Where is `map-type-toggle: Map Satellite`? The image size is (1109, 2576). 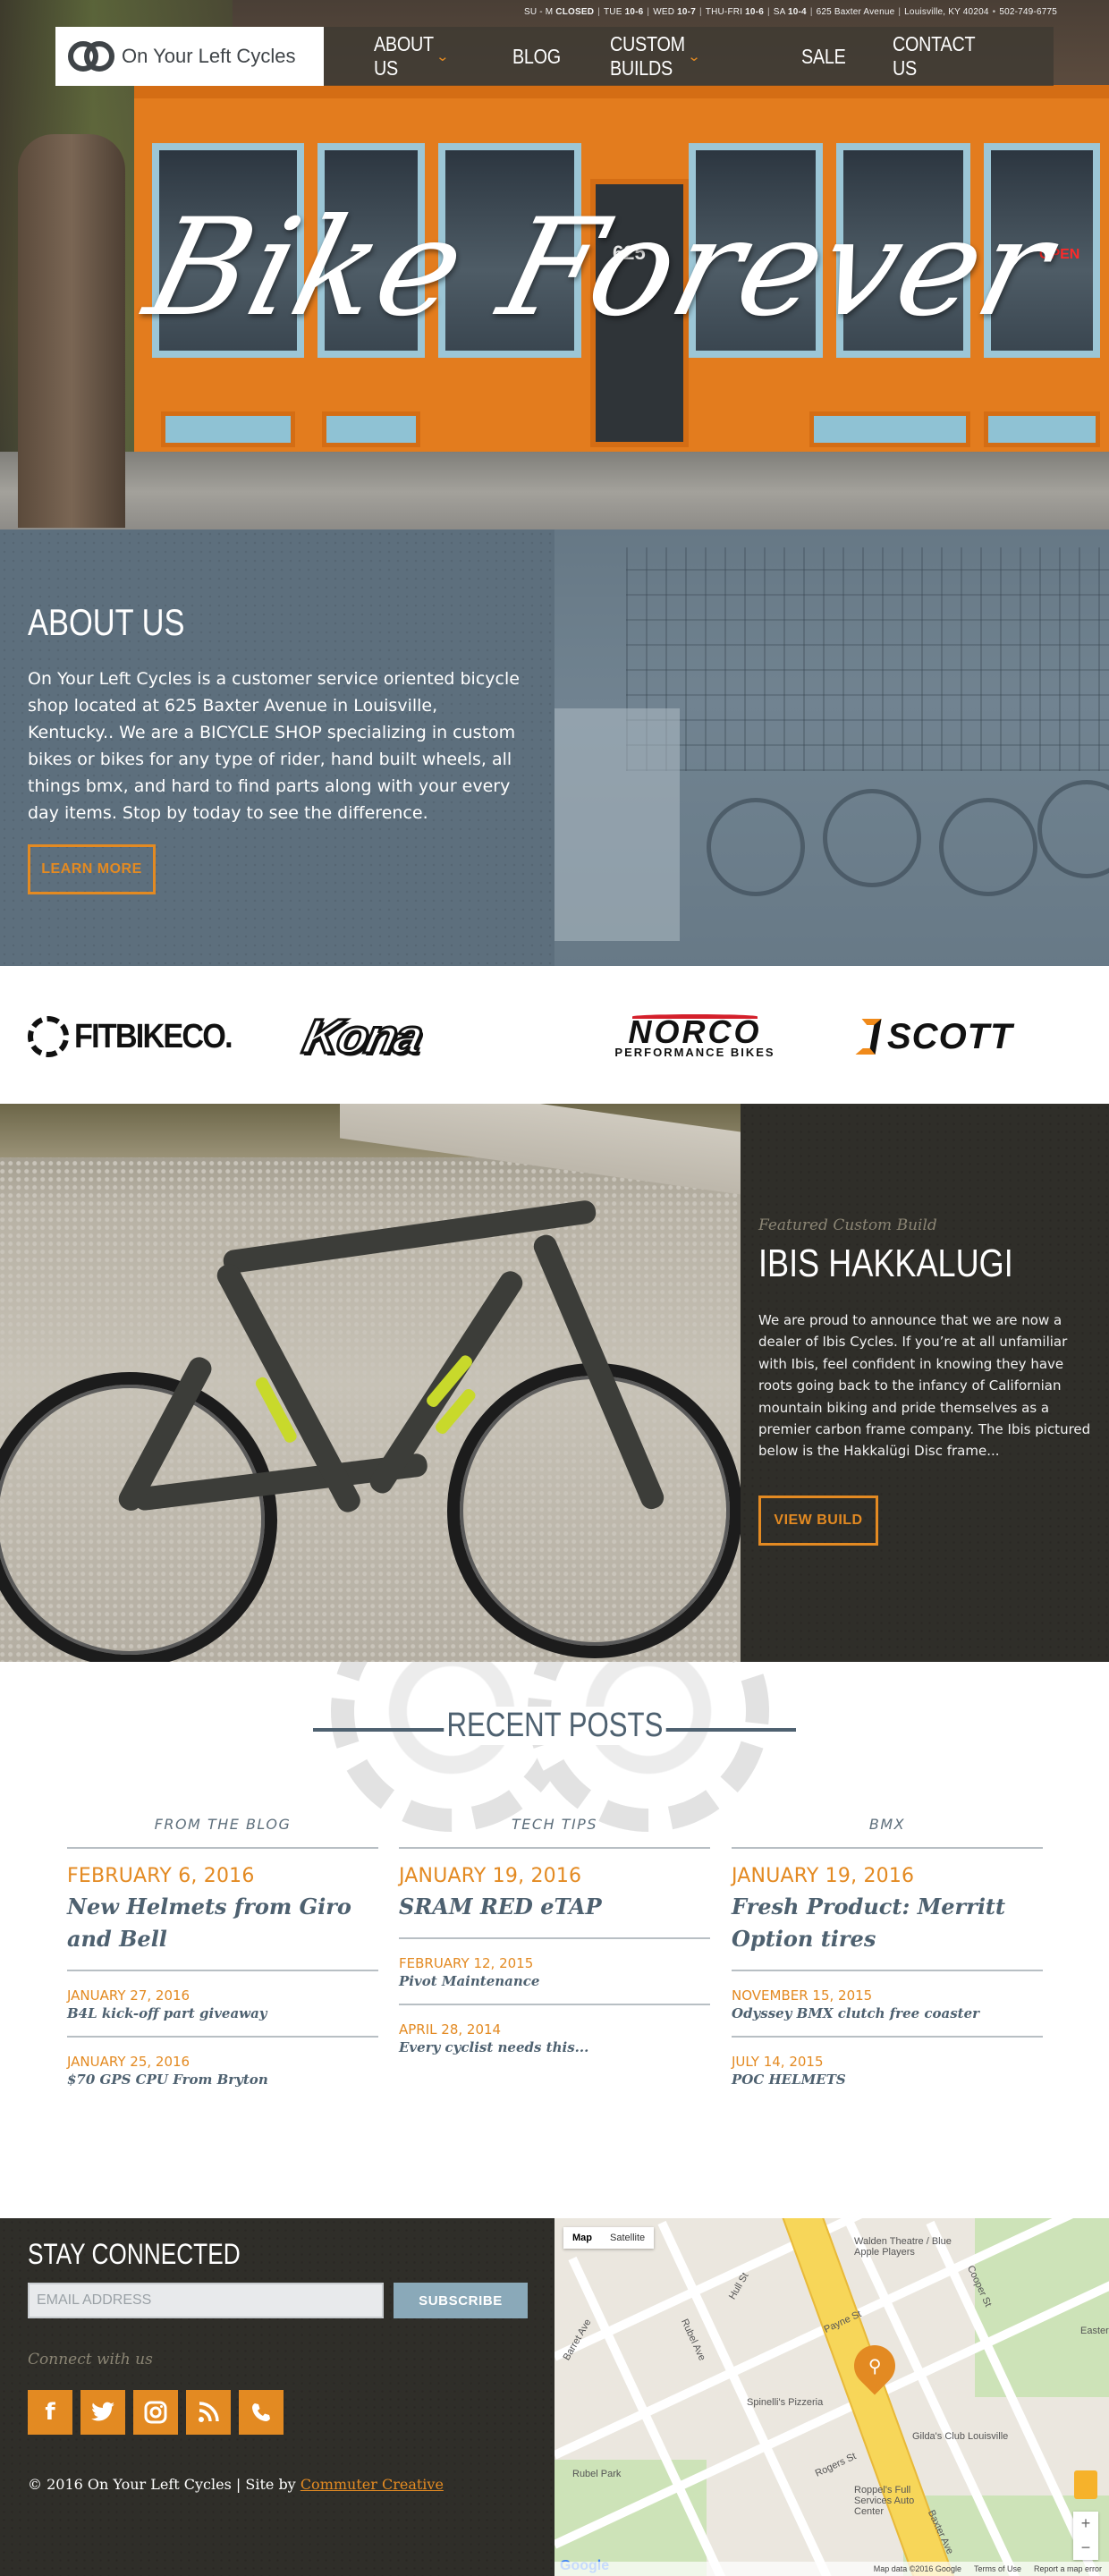
map-type-toggle: Map Satellite is located at coordinates (609, 2238).